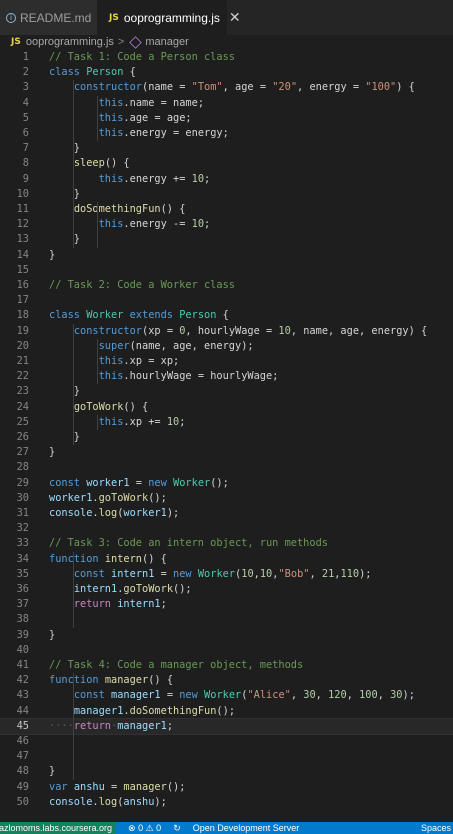 This screenshot has height=834, width=453. I want to click on code-line: 38, so click(226, 619).